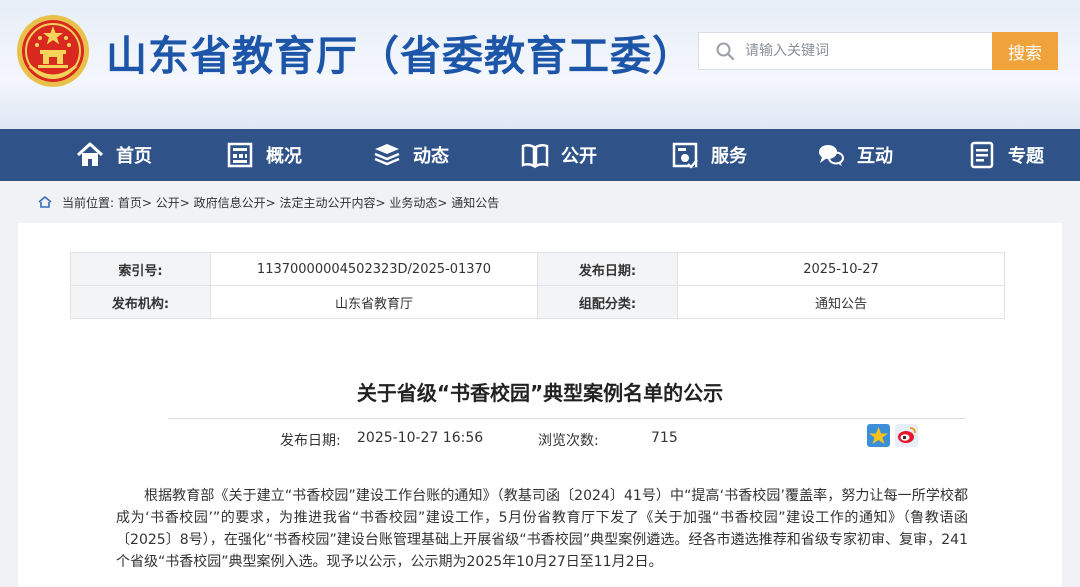 This screenshot has height=587, width=1080. Describe the element at coordinates (53, 51) in the screenshot. I see `national-emblem-icon` at that location.